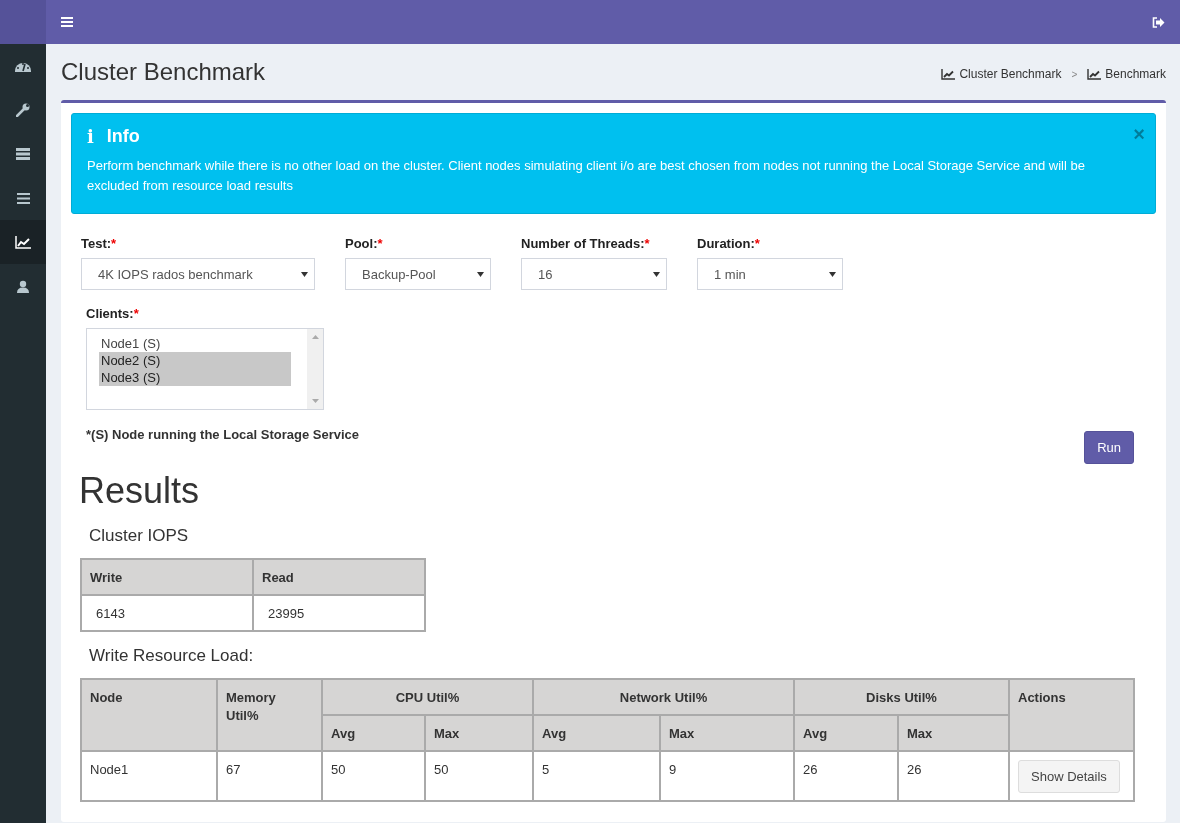 This screenshot has height=823, width=1180. I want to click on logout-icon, so click(1158, 22).